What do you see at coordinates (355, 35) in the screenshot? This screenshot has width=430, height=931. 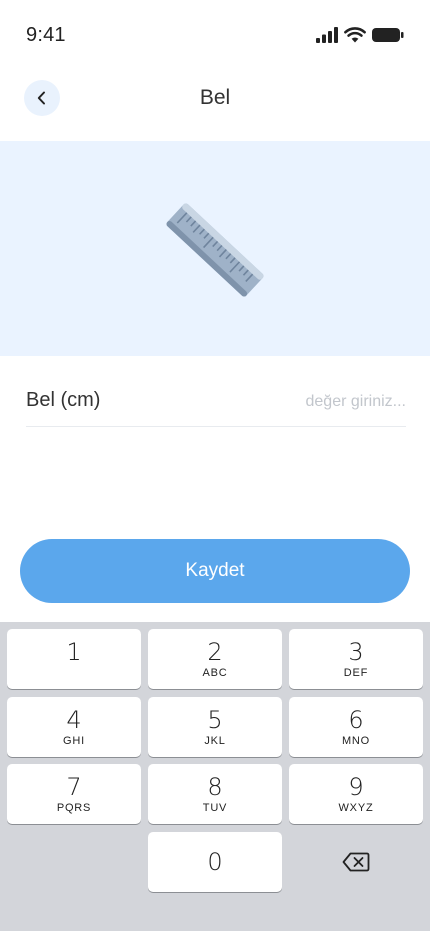 I see `wifi-icon` at bounding box center [355, 35].